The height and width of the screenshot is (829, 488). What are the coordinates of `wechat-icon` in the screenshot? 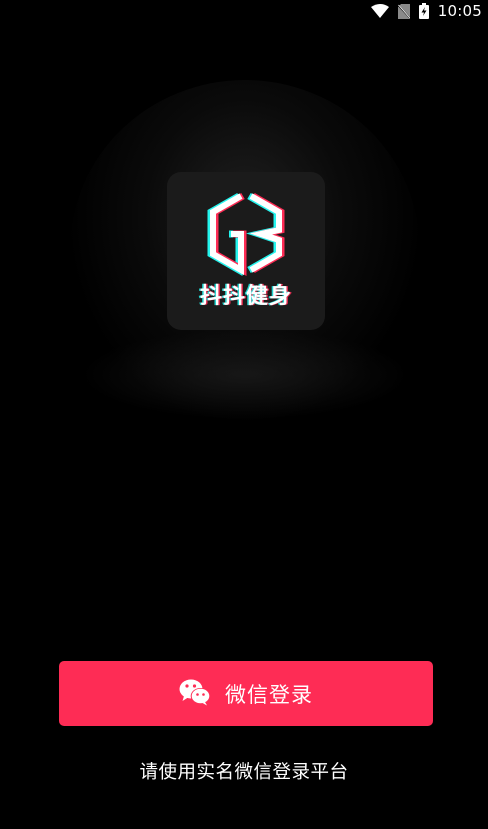 It's located at (195, 694).